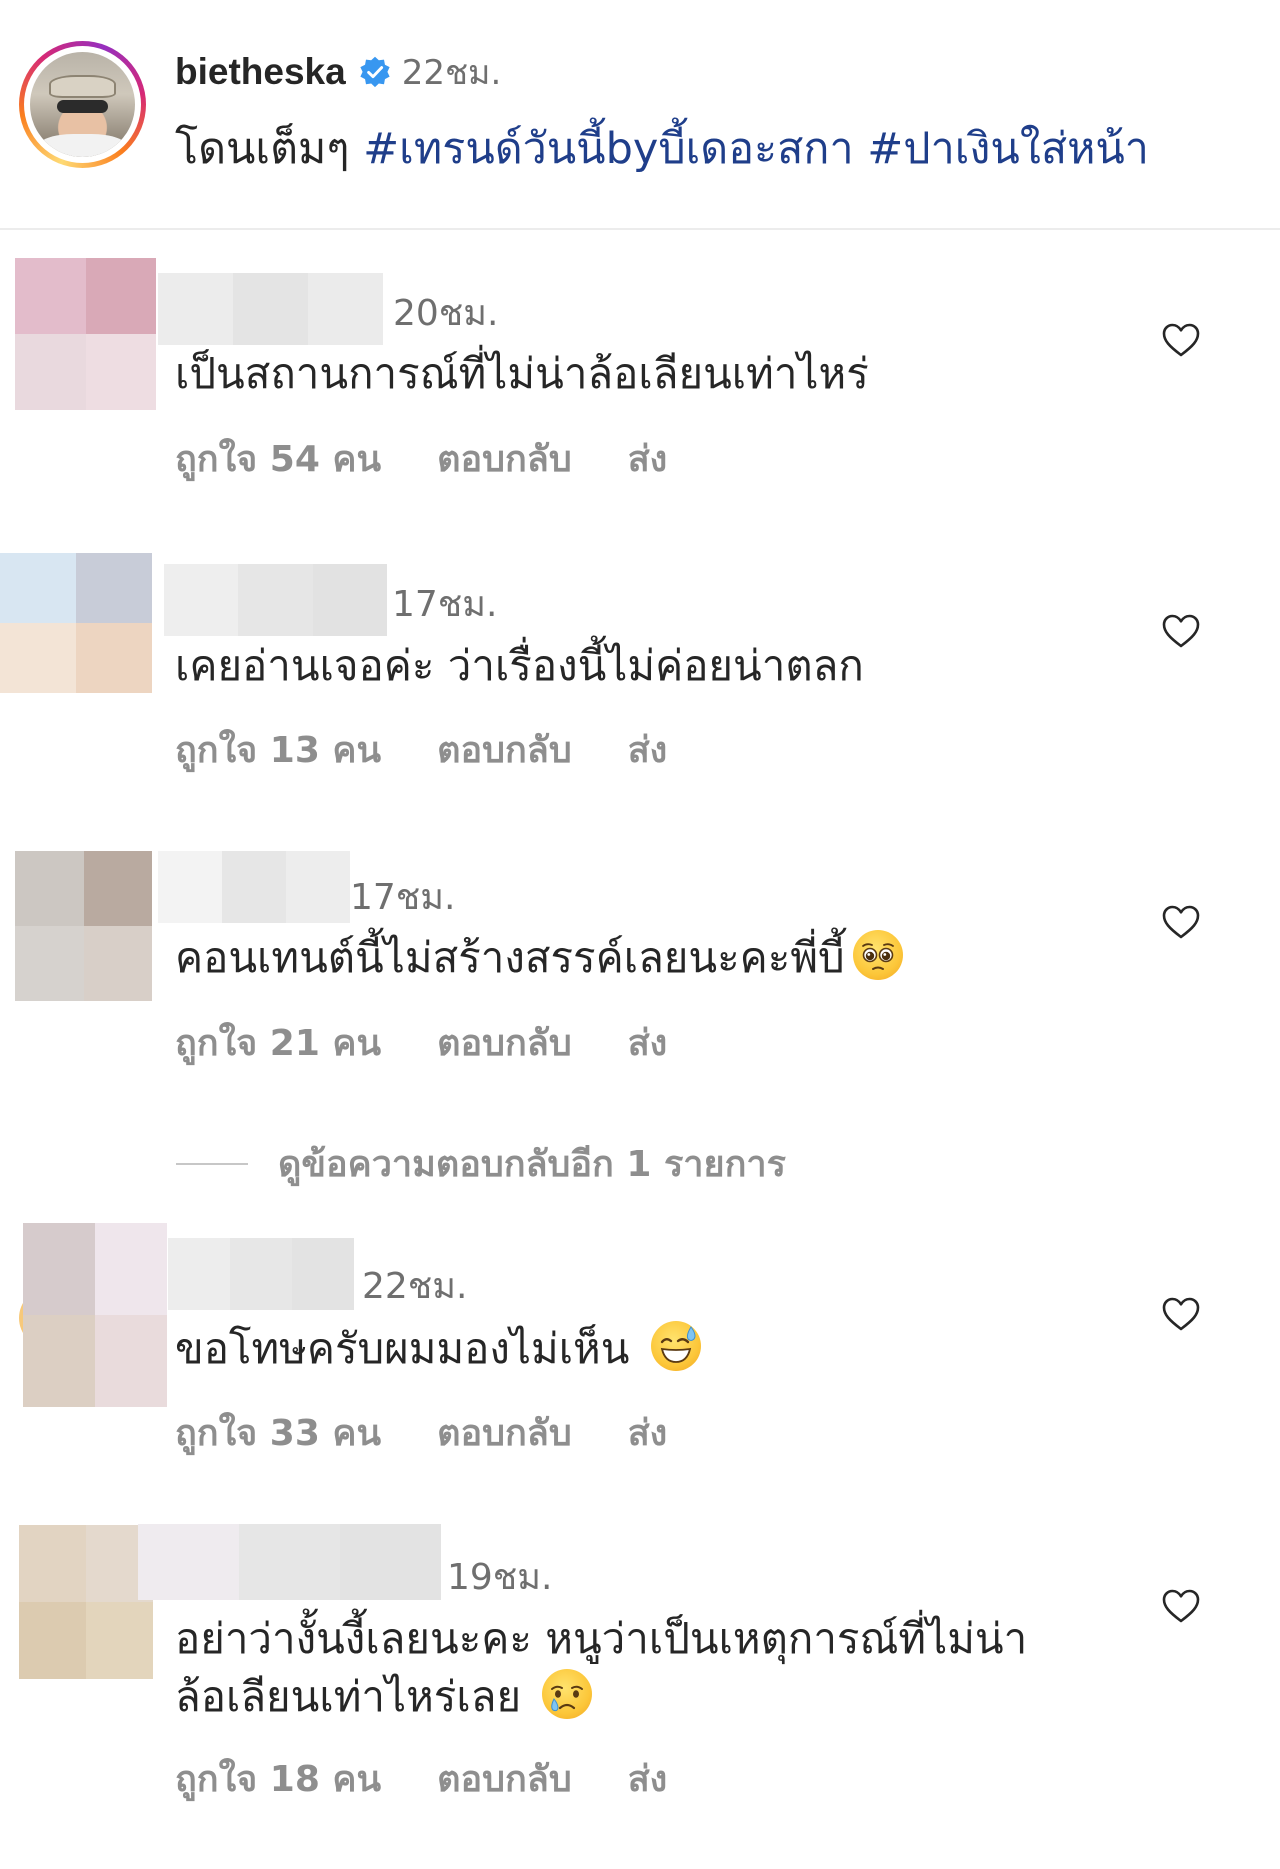 The height and width of the screenshot is (1869, 1280). I want to click on view-replies-label: ดูข้อความตอบกลับอีก 1 รายการ, so click(532, 1164).